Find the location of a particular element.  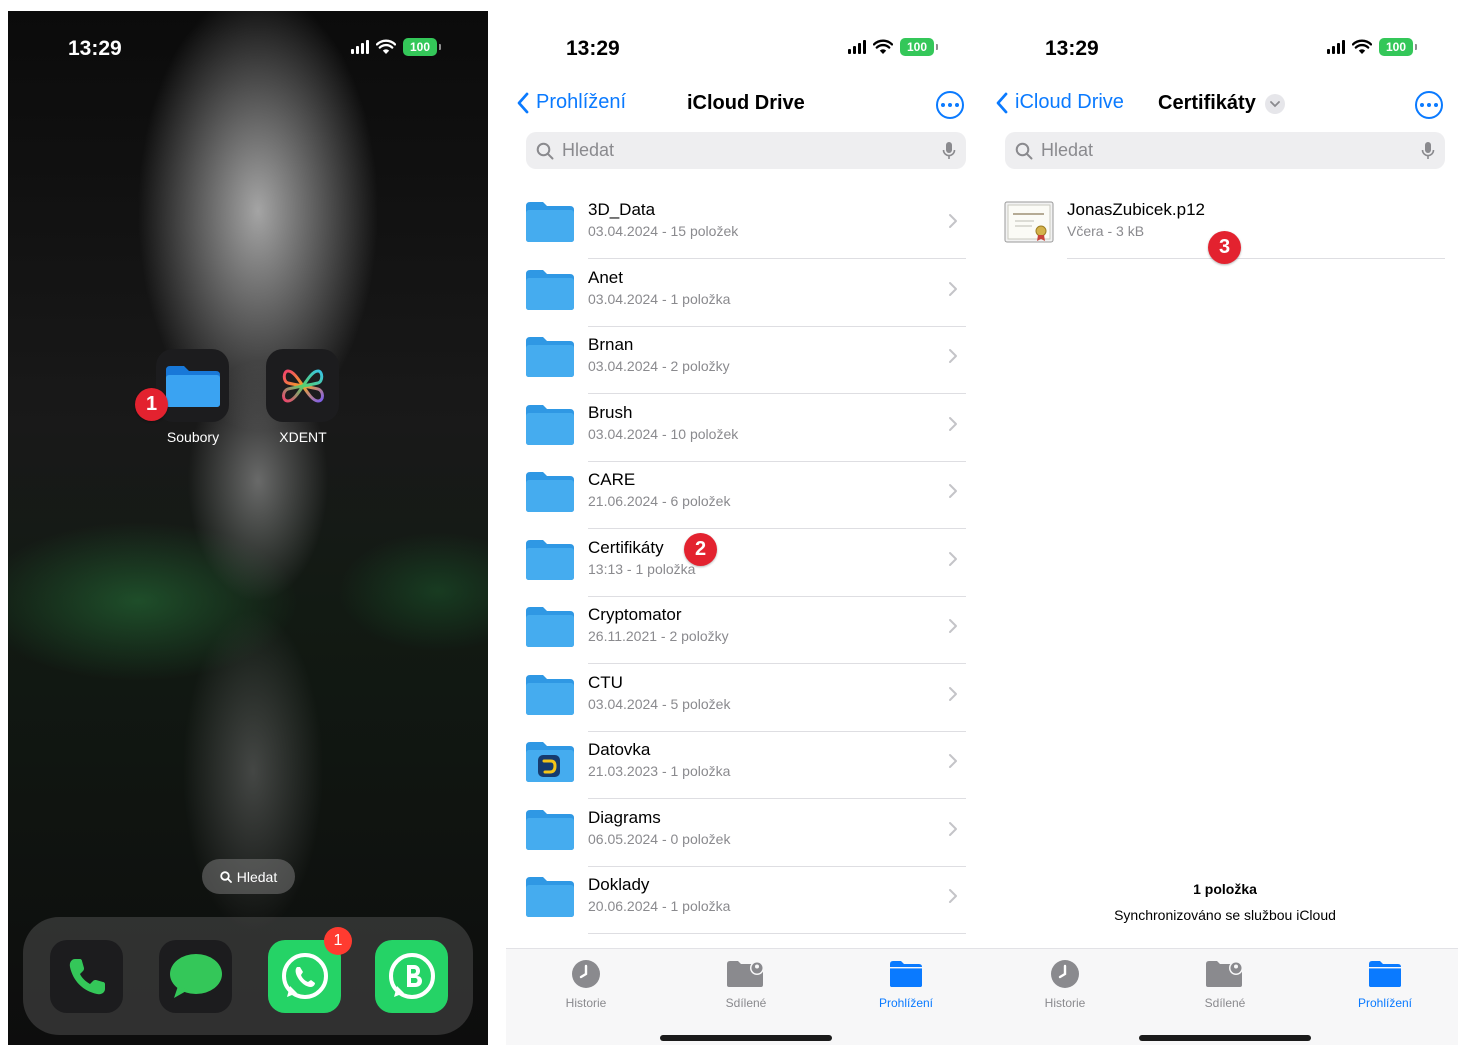

app-soubory: Soubory is located at coordinates (193, 397).